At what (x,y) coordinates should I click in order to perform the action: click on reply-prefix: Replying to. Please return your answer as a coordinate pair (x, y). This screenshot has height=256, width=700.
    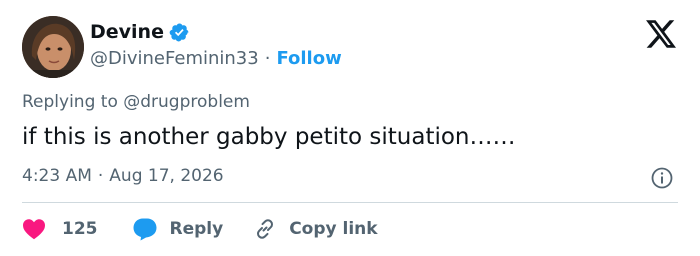
    Looking at the image, I should click on (70, 102).